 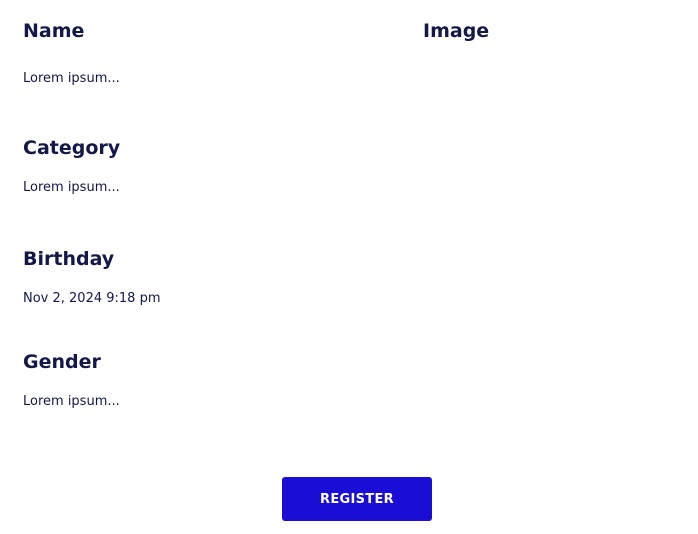 What do you see at coordinates (357, 499) in the screenshot?
I see `register-button: REGISTER` at bounding box center [357, 499].